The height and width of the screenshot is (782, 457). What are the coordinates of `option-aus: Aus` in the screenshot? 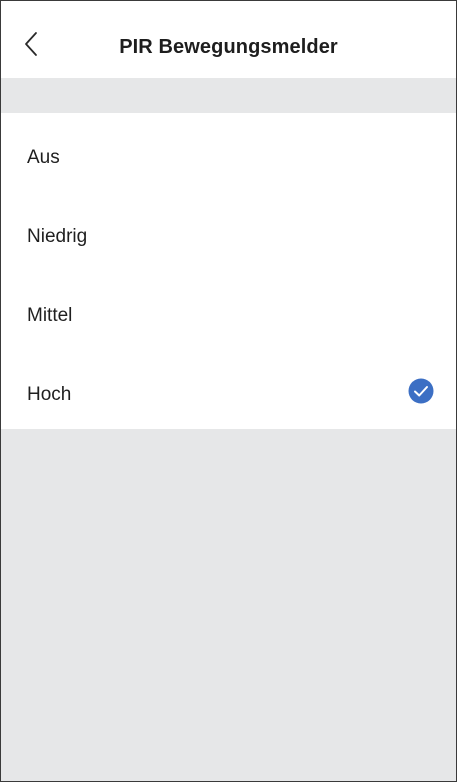 It's located at (228, 152).